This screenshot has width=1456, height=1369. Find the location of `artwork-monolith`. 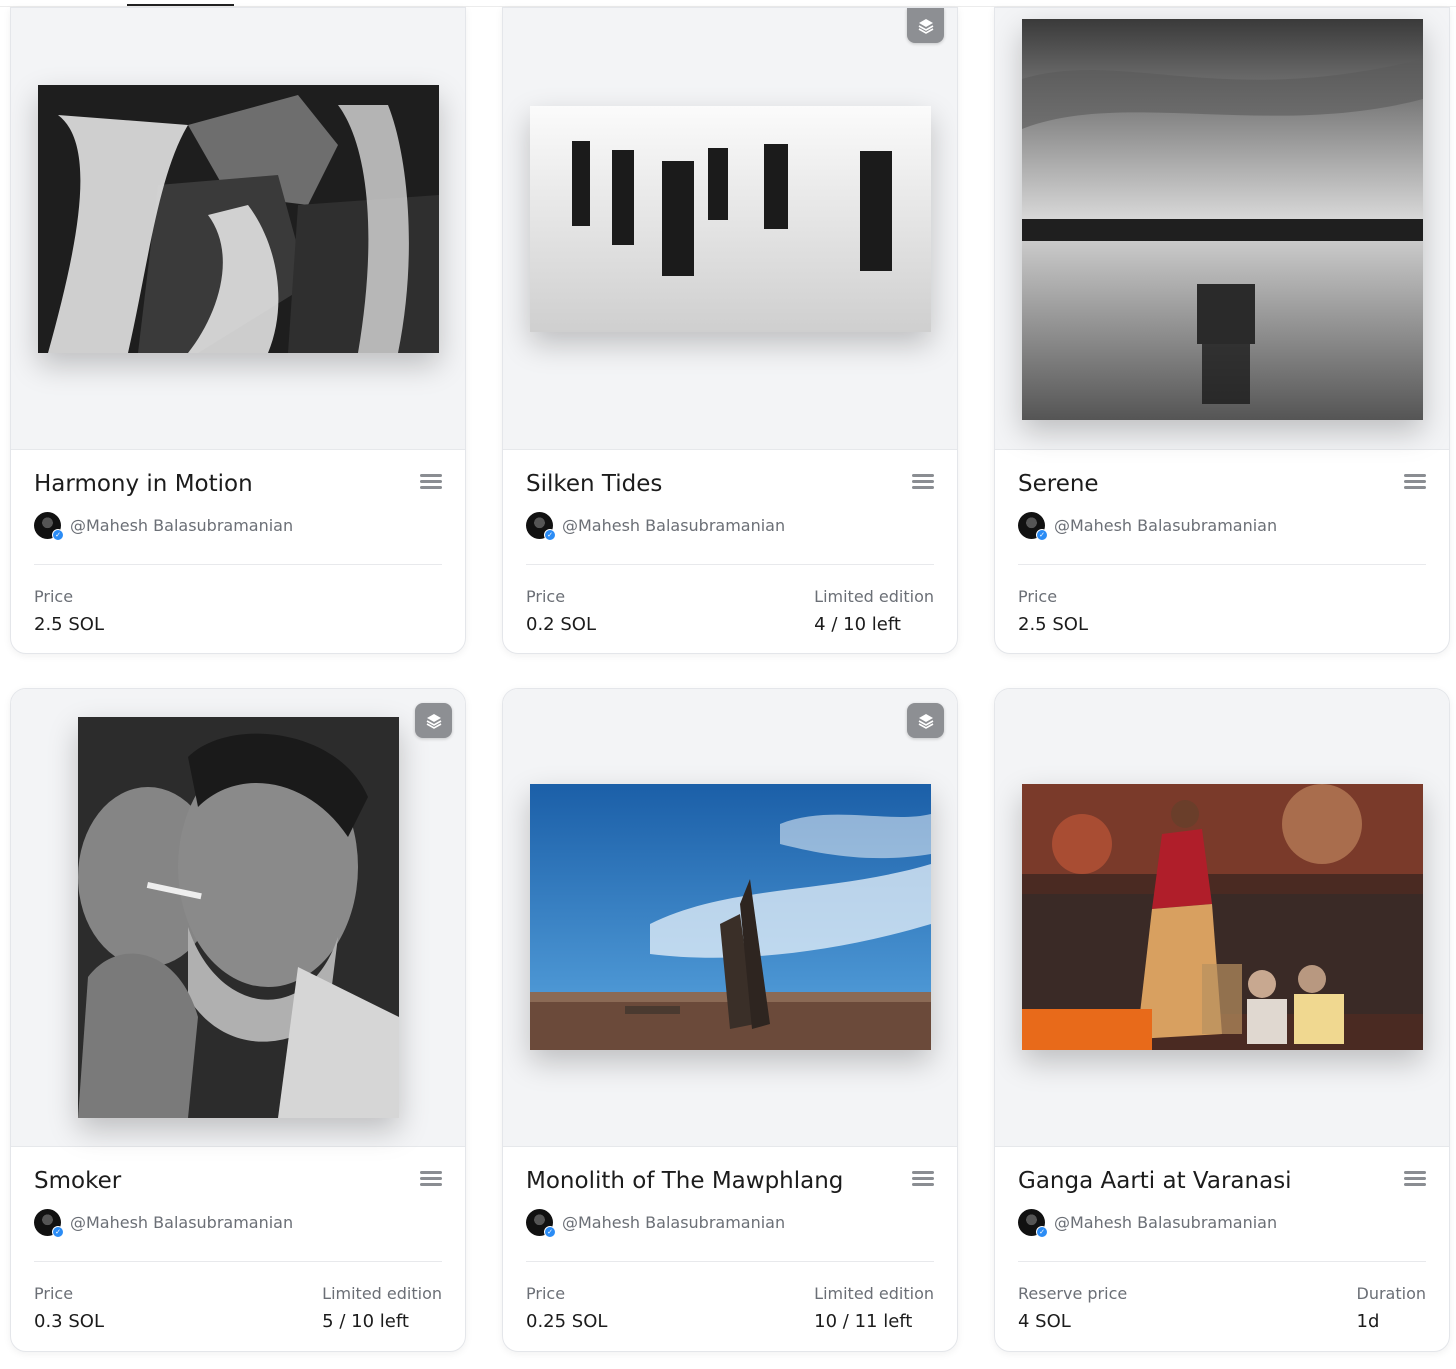

artwork-monolith is located at coordinates (730, 917).